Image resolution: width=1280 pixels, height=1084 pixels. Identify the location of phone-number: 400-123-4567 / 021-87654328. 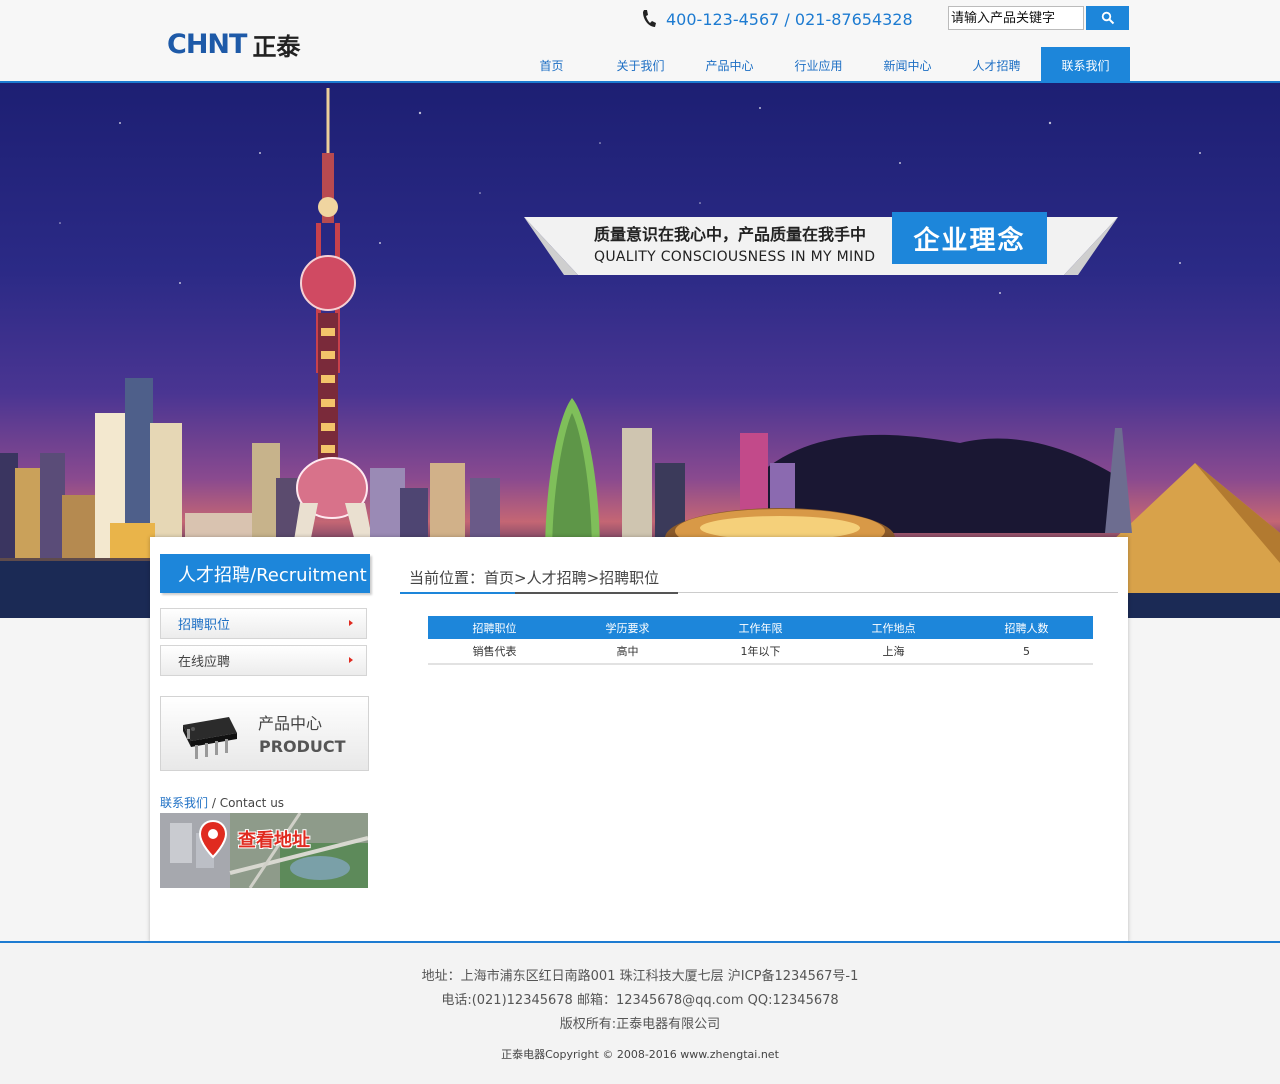
(789, 19).